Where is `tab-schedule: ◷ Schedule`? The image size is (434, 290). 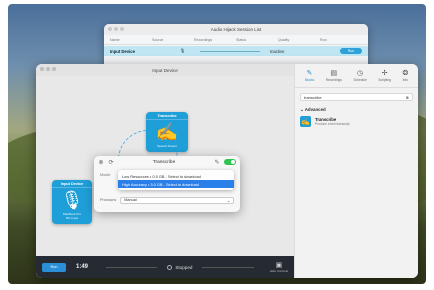
tab-schedule: ◷ Schedule is located at coordinates (359, 75).